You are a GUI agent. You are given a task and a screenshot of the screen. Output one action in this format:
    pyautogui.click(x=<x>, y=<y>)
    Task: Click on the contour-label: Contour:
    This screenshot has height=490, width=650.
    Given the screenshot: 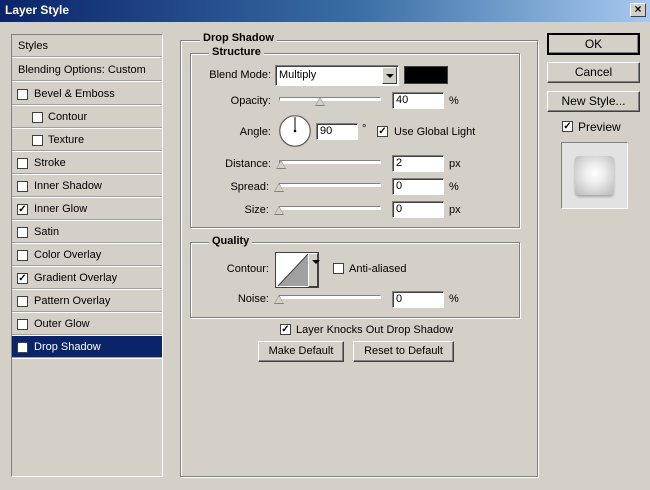 What is the action you would take?
    pyautogui.click(x=247, y=269)
    